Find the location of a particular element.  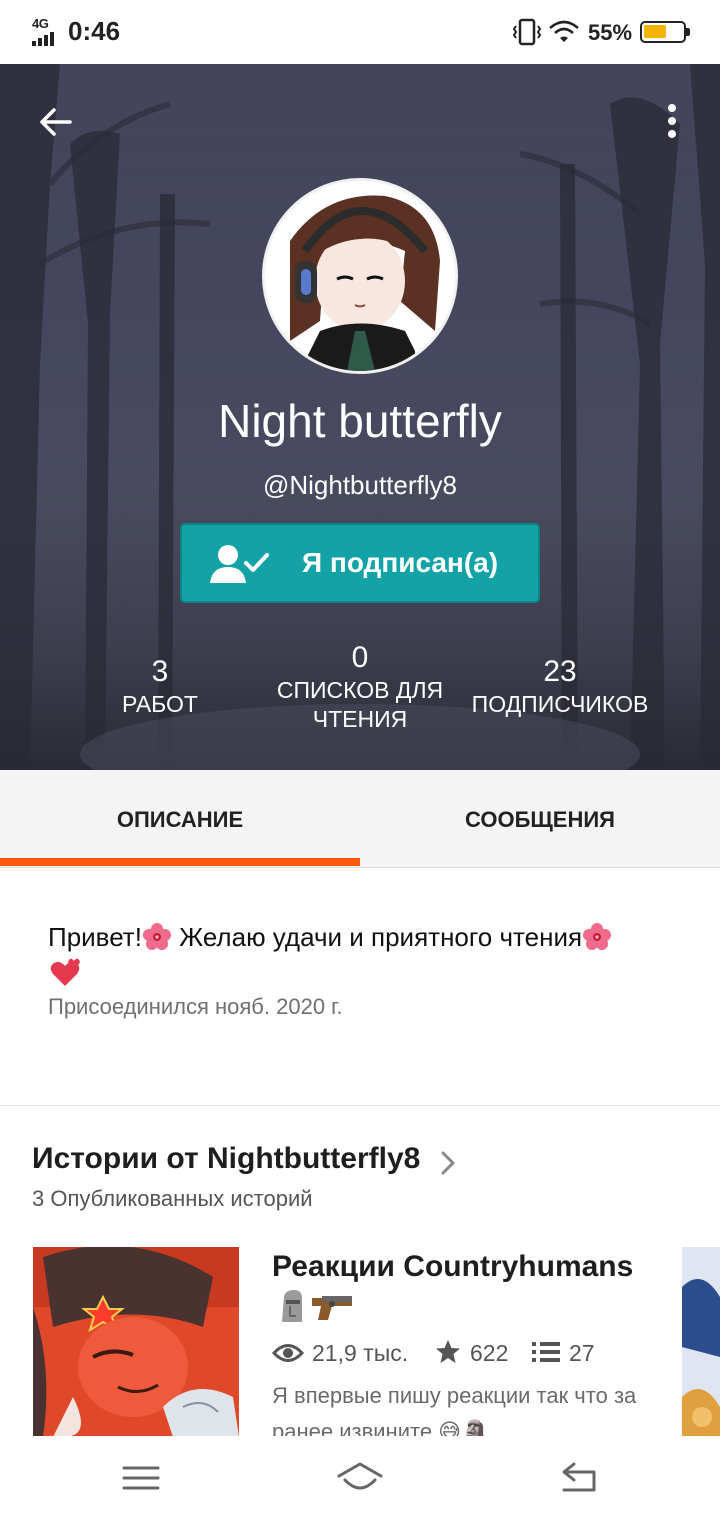

story-title-emojis is located at coordinates (317, 1306).